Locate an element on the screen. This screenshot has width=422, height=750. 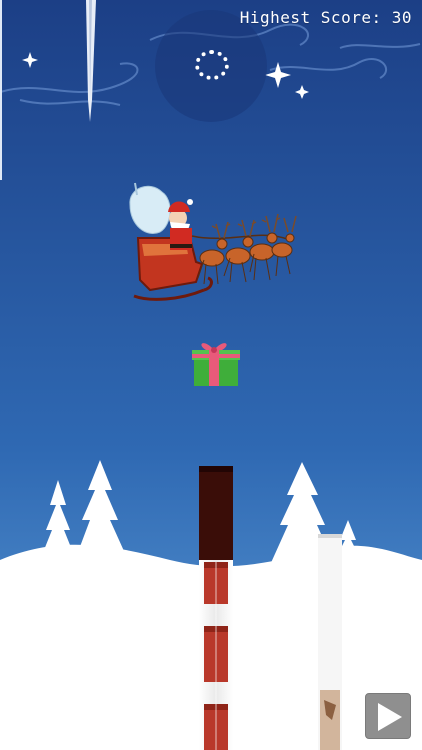
chimney-pipe-partial is located at coordinates (330, 642).